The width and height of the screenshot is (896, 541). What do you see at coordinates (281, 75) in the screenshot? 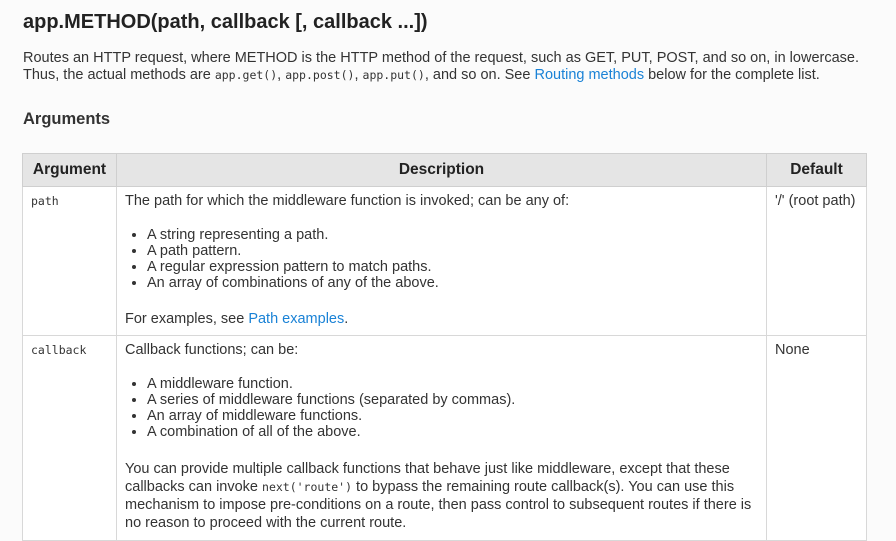
I see `intro-sep-1: ,` at bounding box center [281, 75].